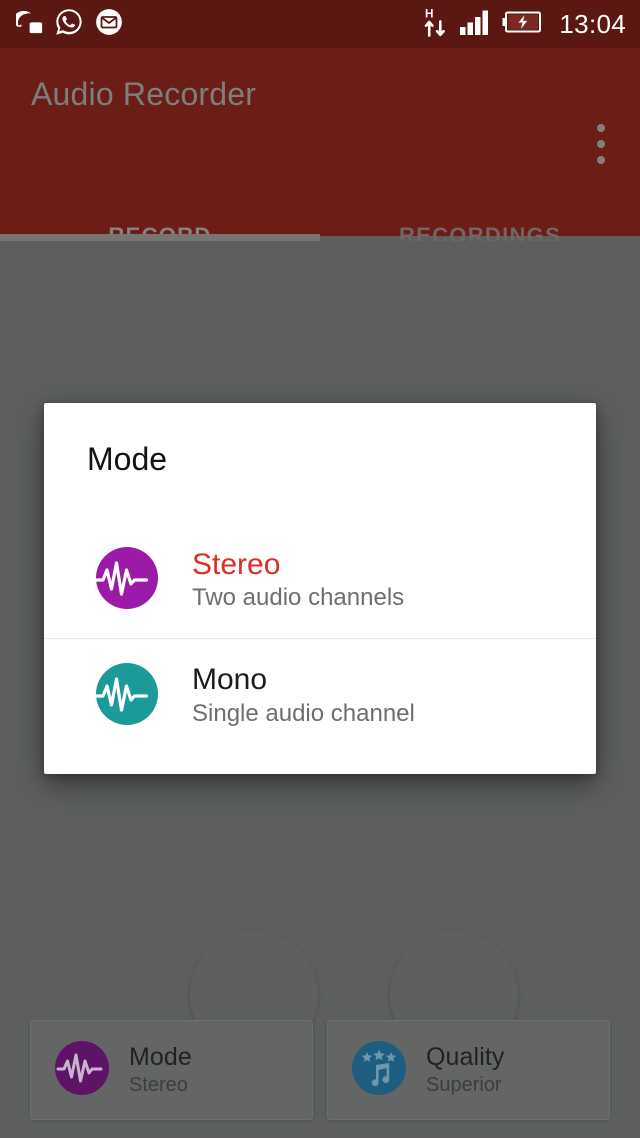 The width and height of the screenshot is (640, 1138). What do you see at coordinates (236, 564) in the screenshot?
I see `mode-option-name: Stereo` at bounding box center [236, 564].